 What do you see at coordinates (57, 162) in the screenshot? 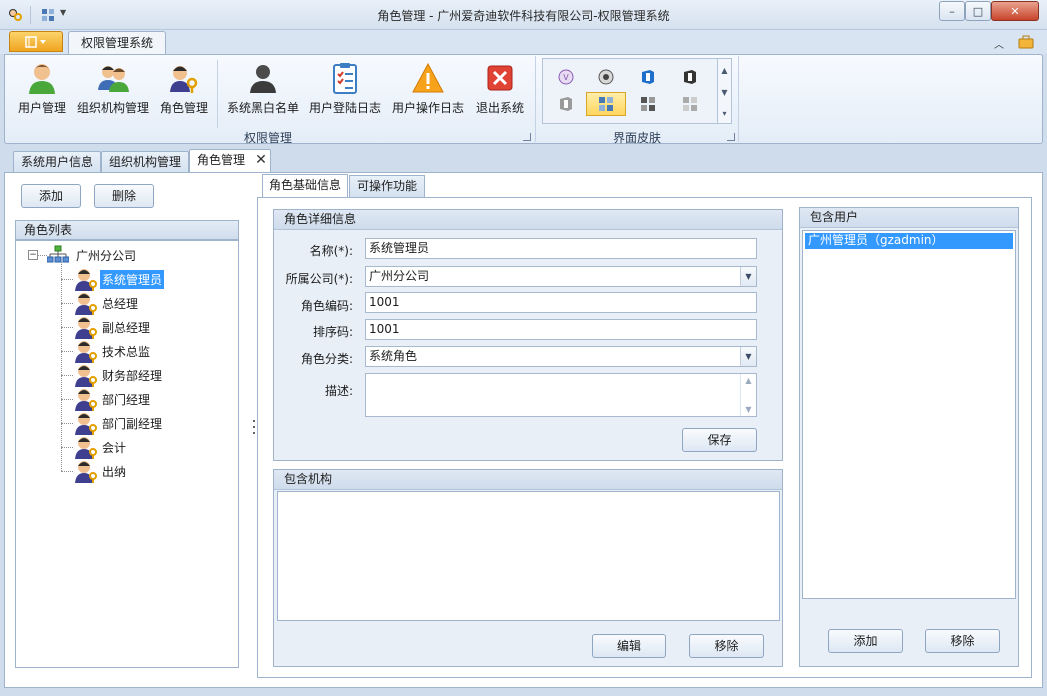
I see `doc-tab-system-users: 系统用户信息` at bounding box center [57, 162].